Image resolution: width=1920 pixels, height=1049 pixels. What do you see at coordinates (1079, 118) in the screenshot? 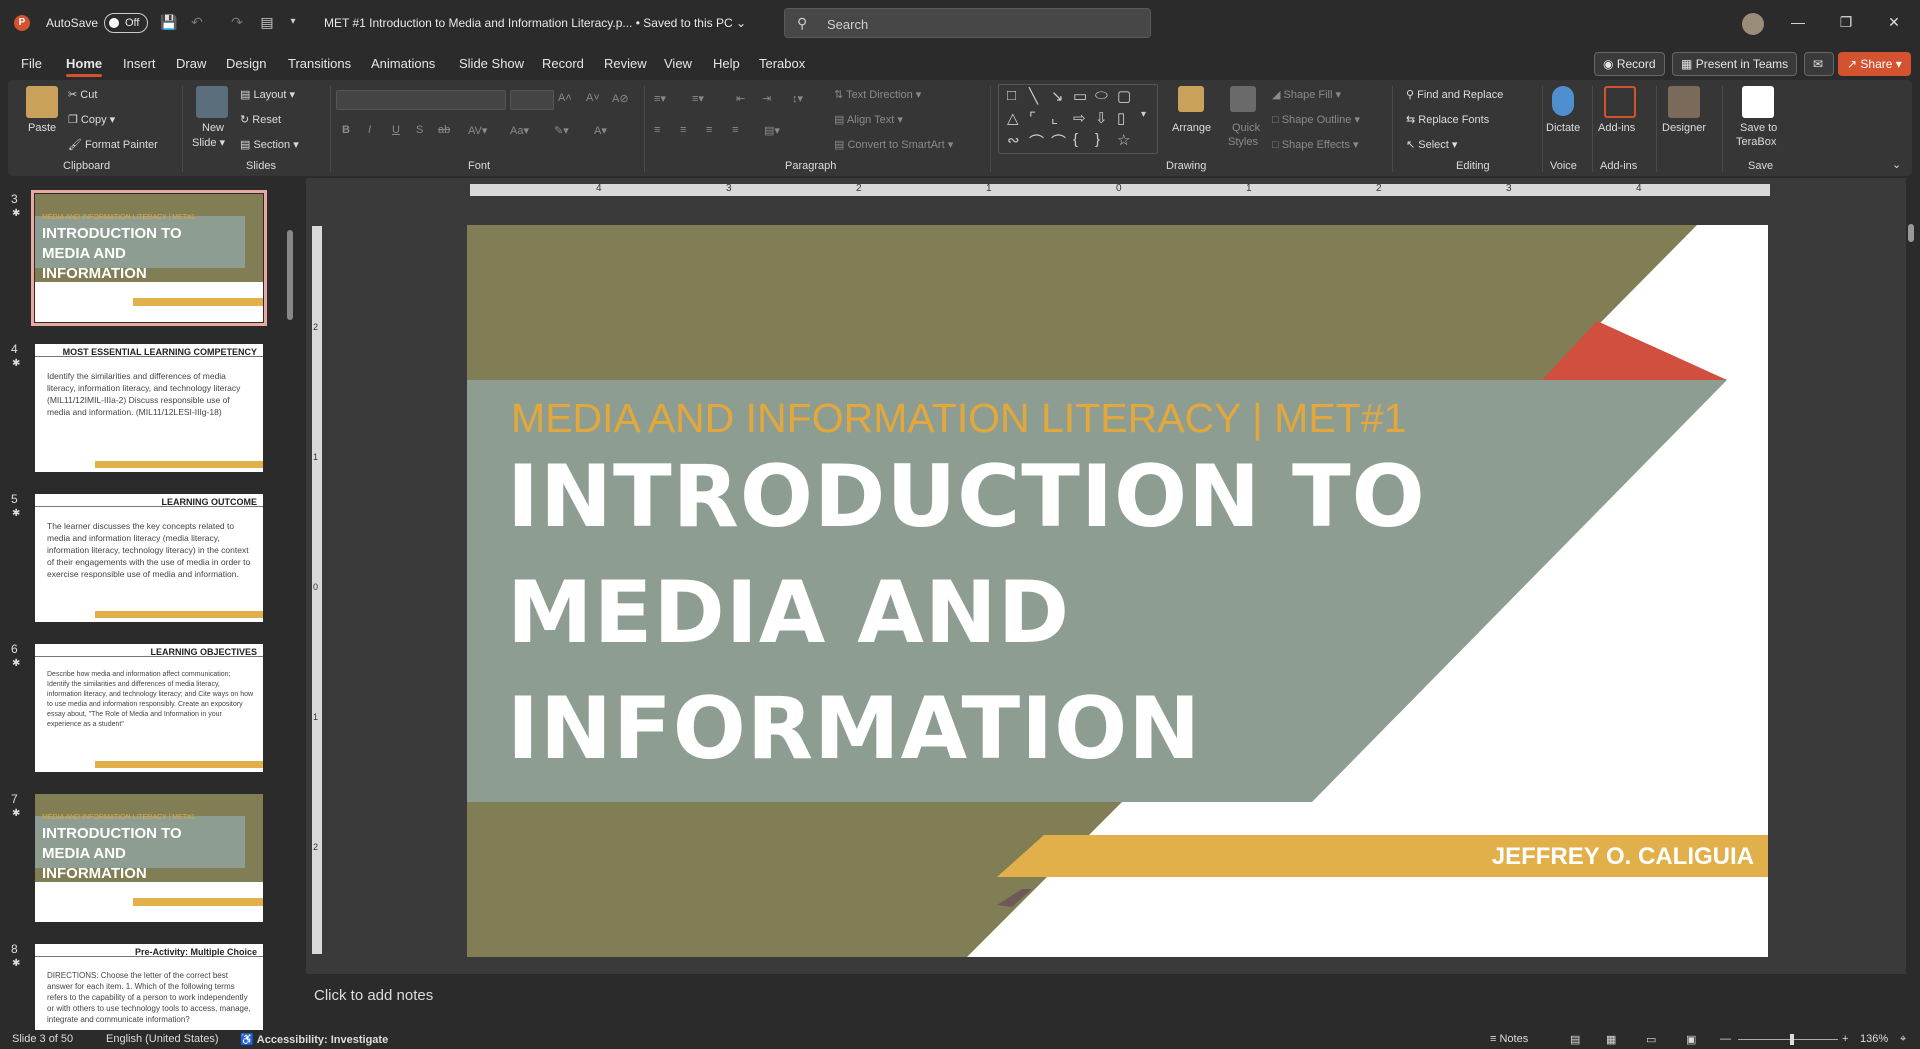
I see `right-arrow-shape-icon: ⇨` at bounding box center [1079, 118].